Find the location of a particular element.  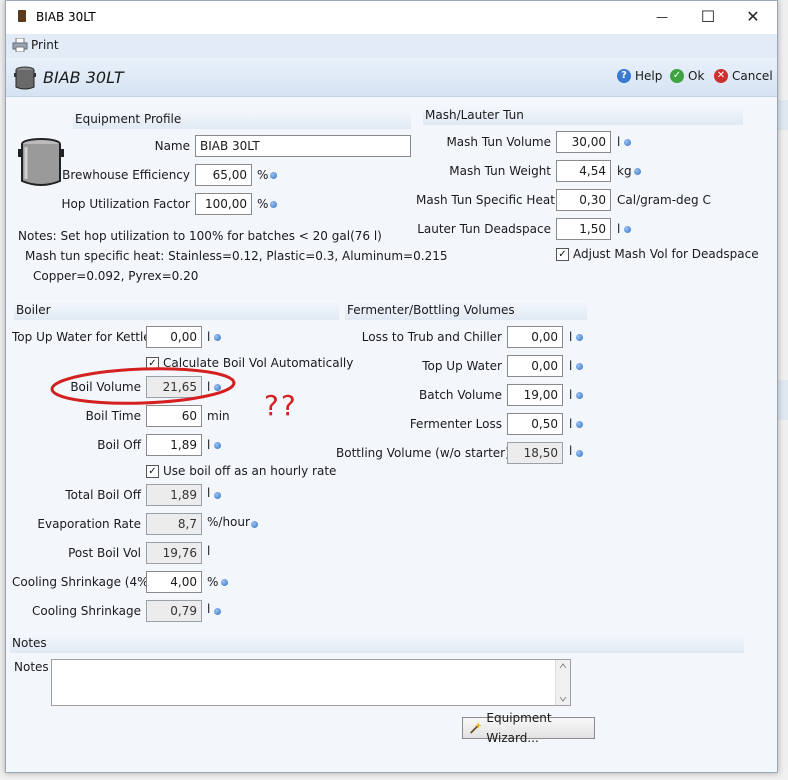

evaporation-rate-input: 8,7 is located at coordinates (174, 524).